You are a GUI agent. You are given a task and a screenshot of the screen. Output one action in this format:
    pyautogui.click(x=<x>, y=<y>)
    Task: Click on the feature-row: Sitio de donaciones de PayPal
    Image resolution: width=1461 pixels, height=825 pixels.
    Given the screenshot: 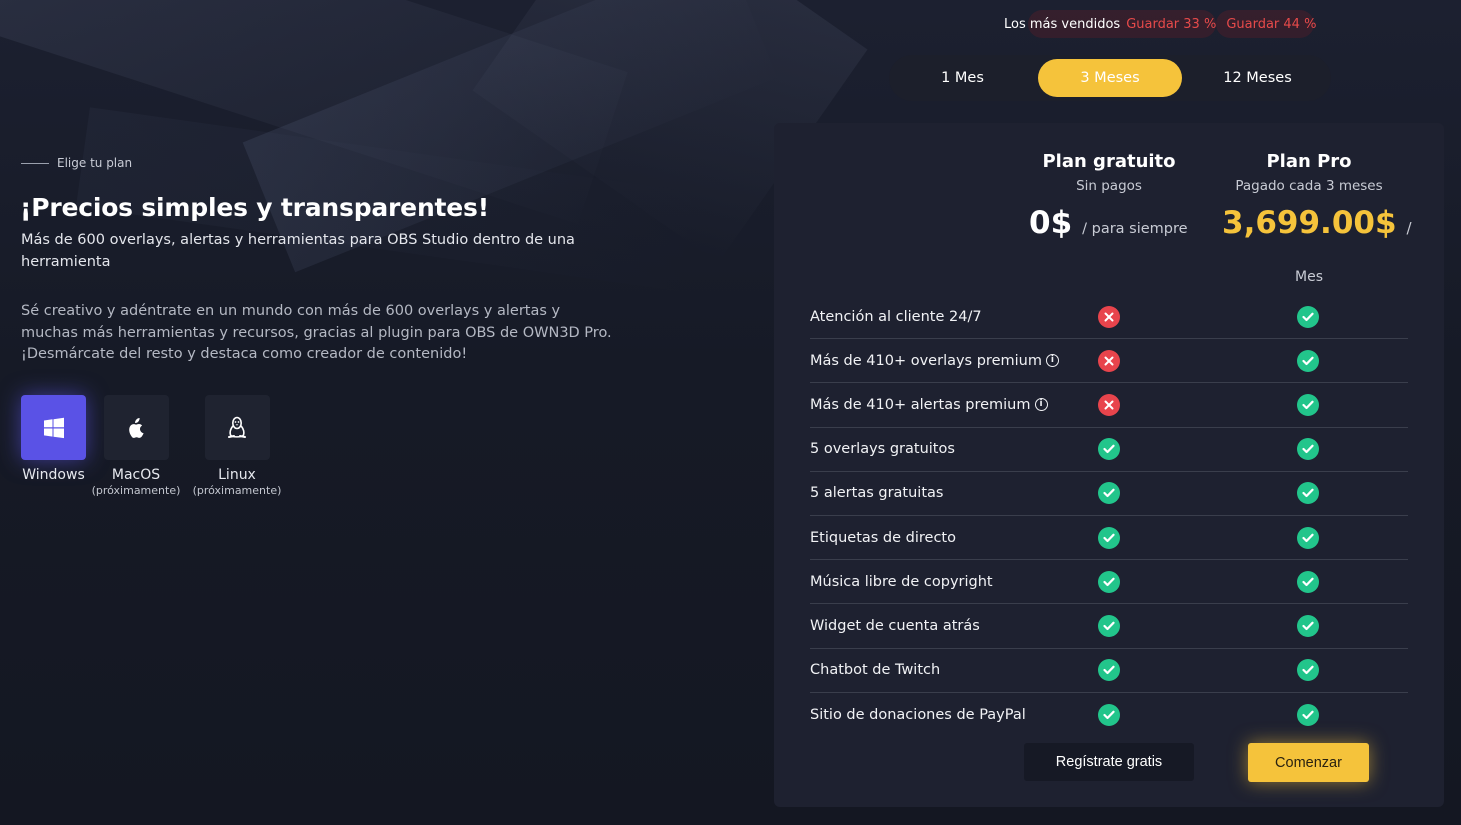 What is the action you would take?
    pyautogui.click(x=1109, y=715)
    